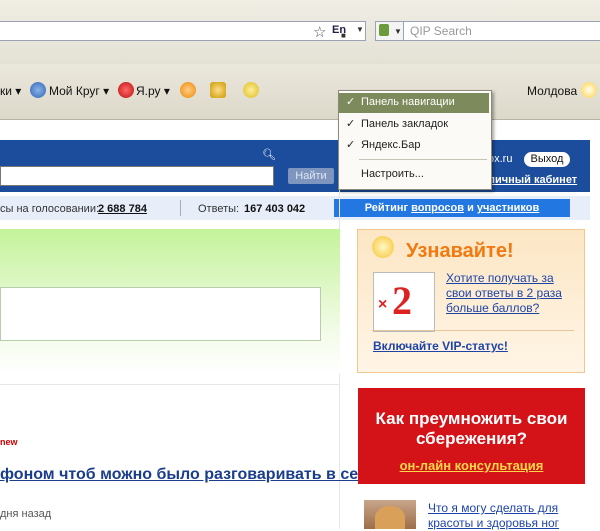  What do you see at coordinates (383, 247) in the screenshot?
I see `lightbulb-icon` at bounding box center [383, 247].